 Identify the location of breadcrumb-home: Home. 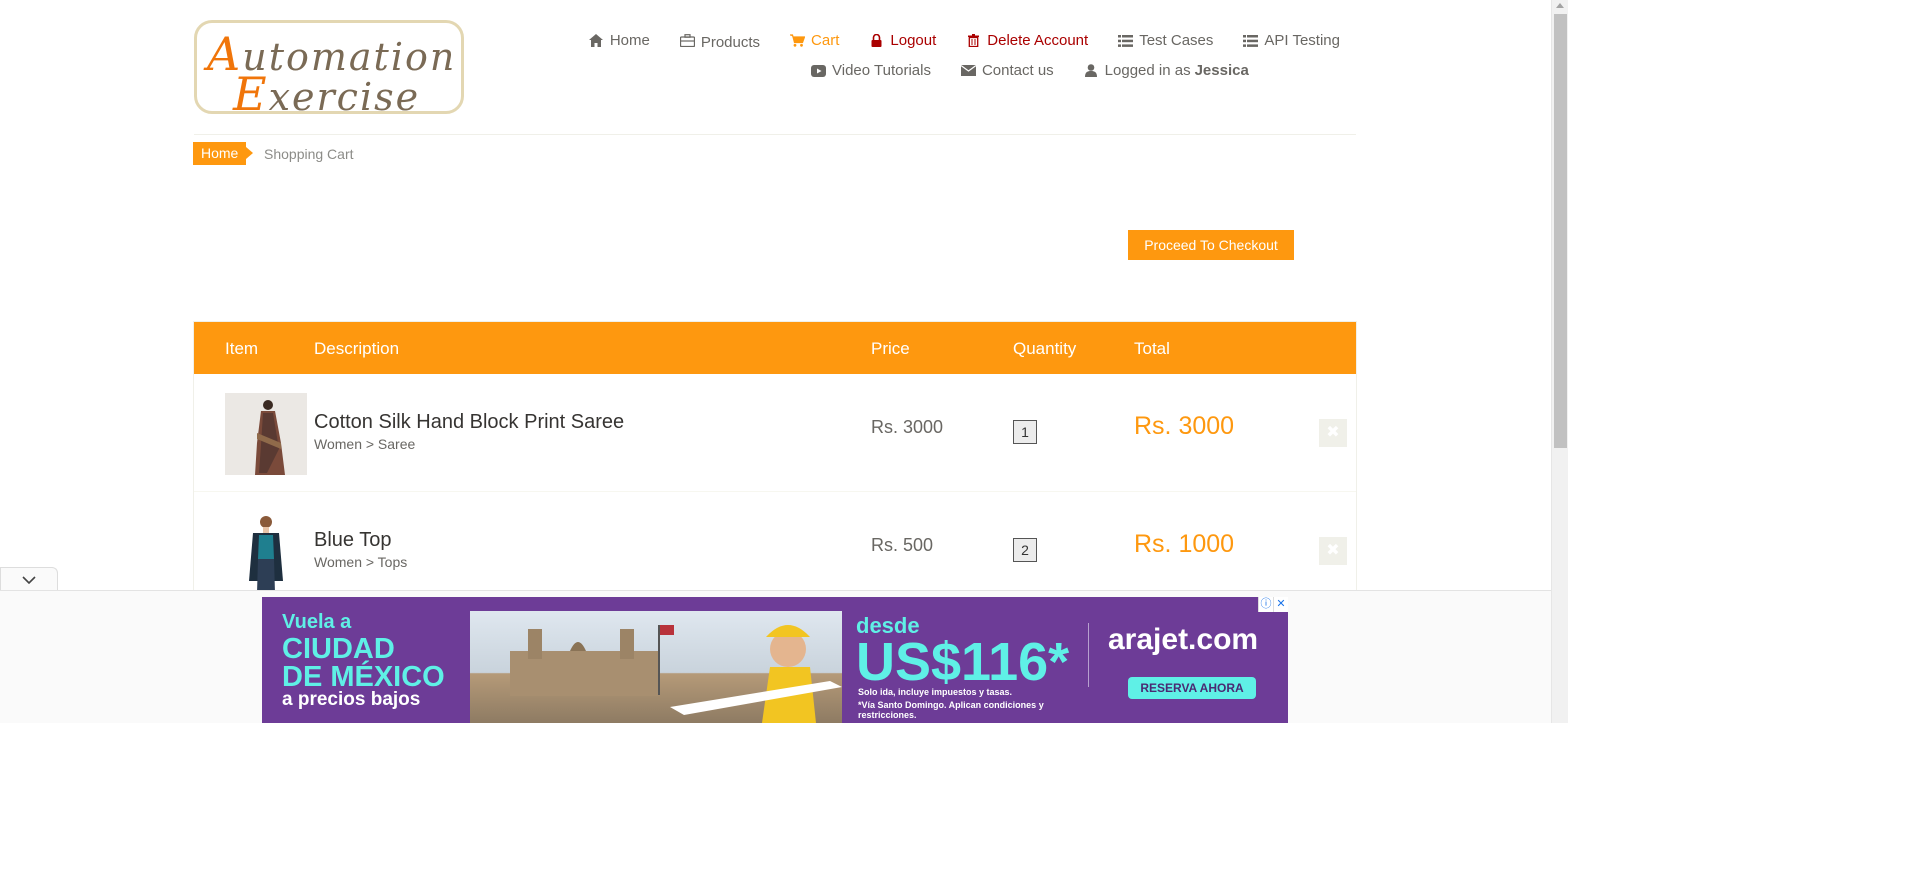
(223, 153).